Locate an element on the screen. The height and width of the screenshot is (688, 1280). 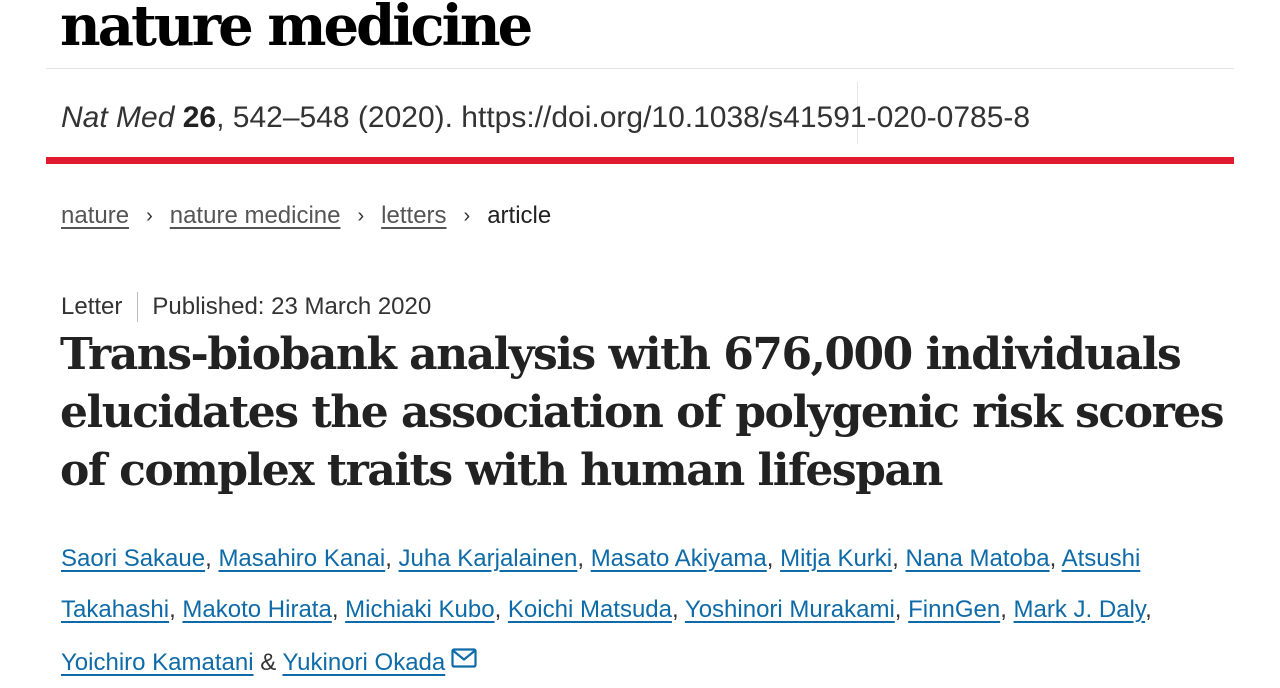
author-link: Yoichiro Kamatani is located at coordinates (157, 662).